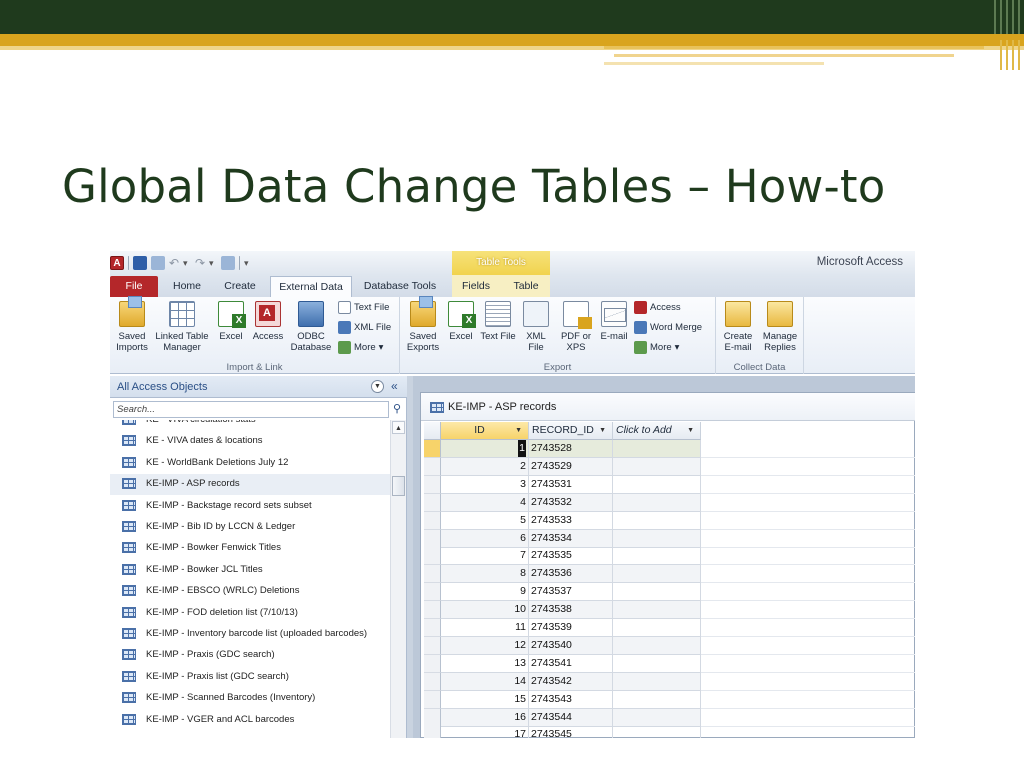 The height and width of the screenshot is (768, 1024). What do you see at coordinates (571, 502) in the screenshot?
I see `cell-record-id: 2743532` at bounding box center [571, 502].